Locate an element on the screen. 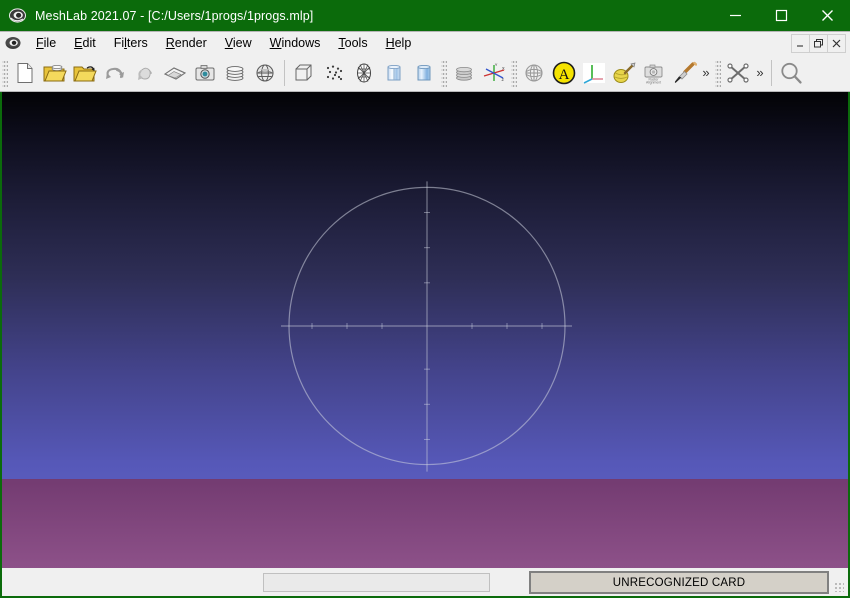 This screenshot has width=850, height=598. menu-windows: Windows is located at coordinates (295, 43).